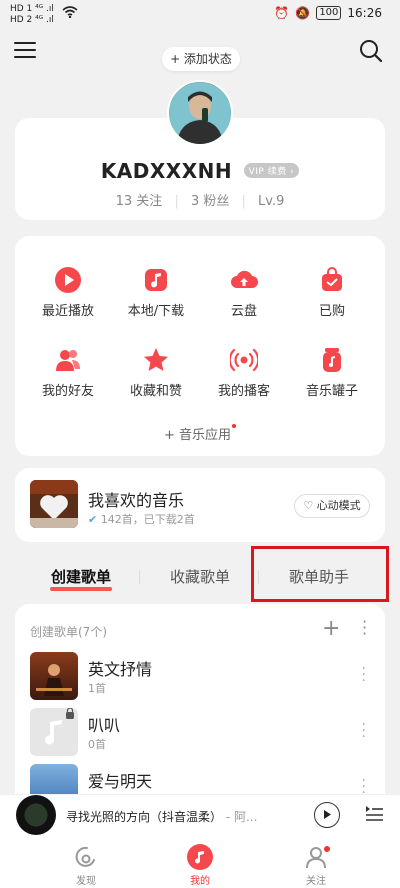  I want to click on bottom-nav: 发现 我的 关注, so click(200, 863).